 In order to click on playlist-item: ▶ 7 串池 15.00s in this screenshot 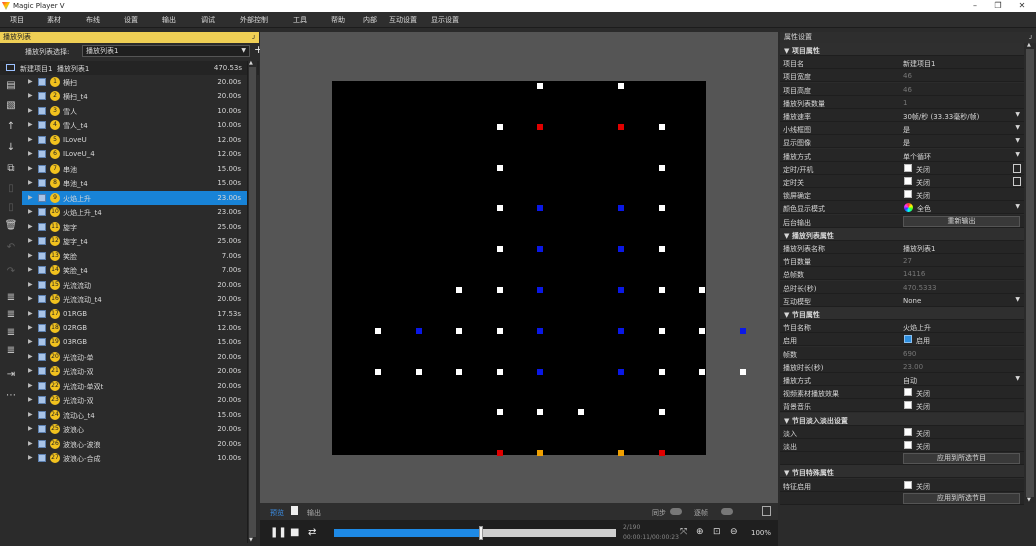, I will do `click(134, 169)`.